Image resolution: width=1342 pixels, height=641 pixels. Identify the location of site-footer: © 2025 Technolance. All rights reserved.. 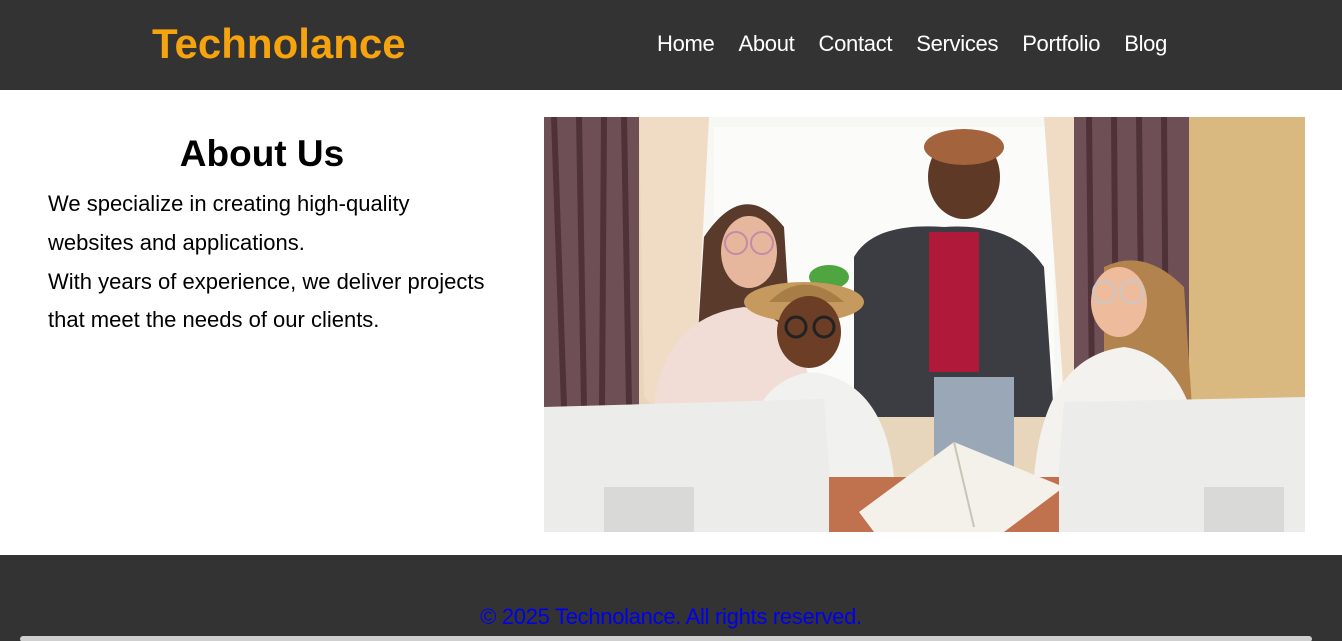
(671, 598).